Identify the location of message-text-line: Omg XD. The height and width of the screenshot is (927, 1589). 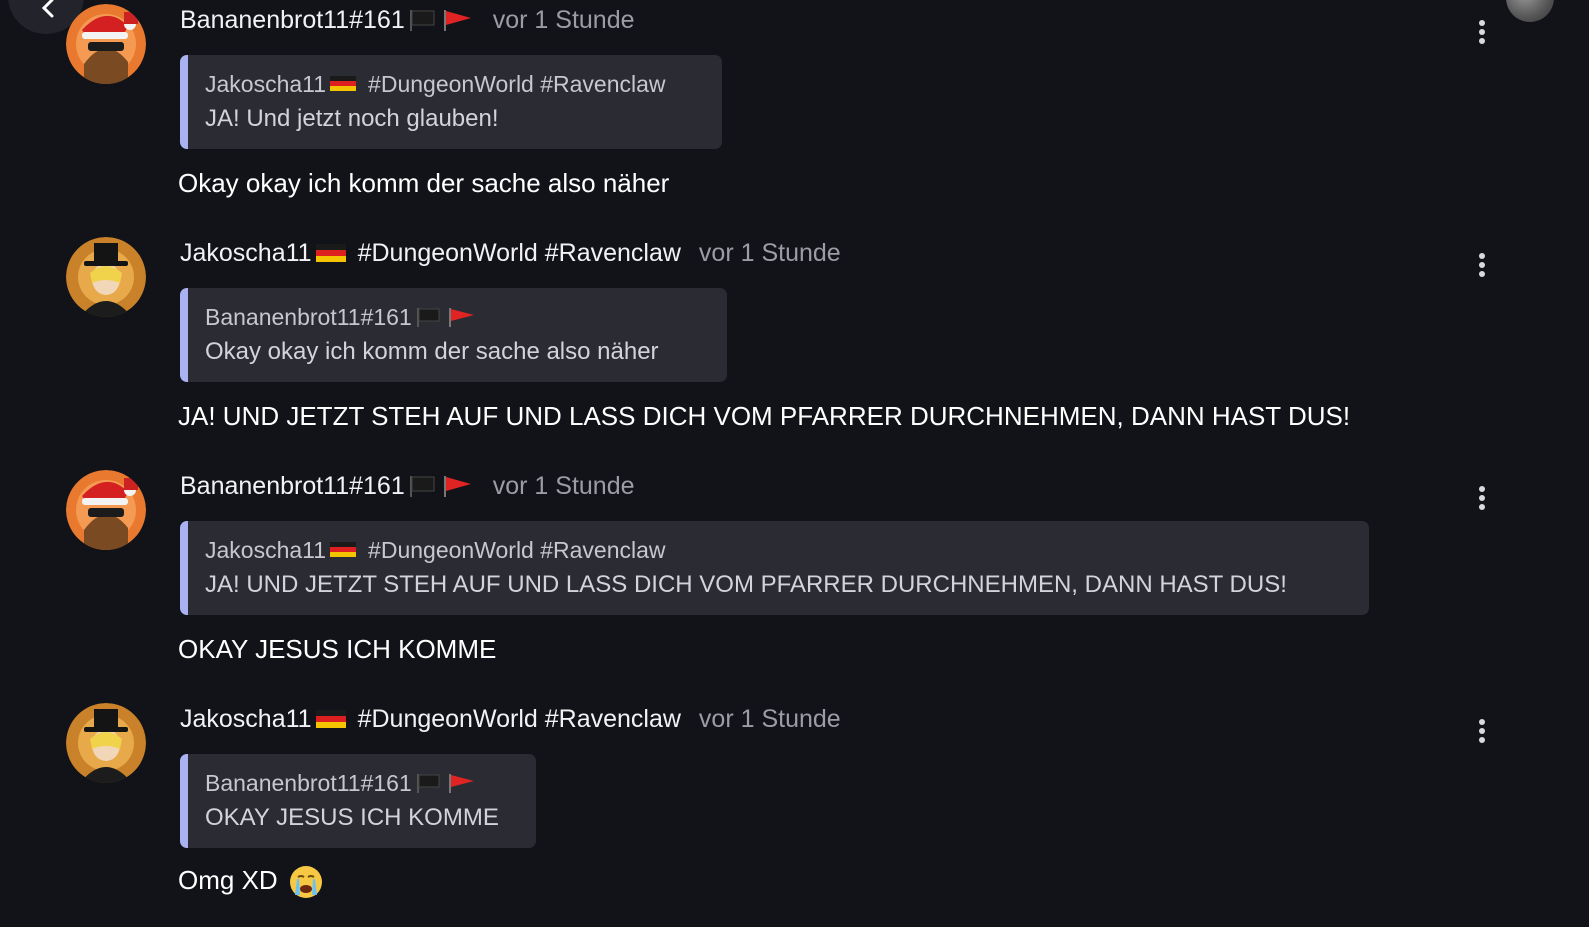
(250, 882).